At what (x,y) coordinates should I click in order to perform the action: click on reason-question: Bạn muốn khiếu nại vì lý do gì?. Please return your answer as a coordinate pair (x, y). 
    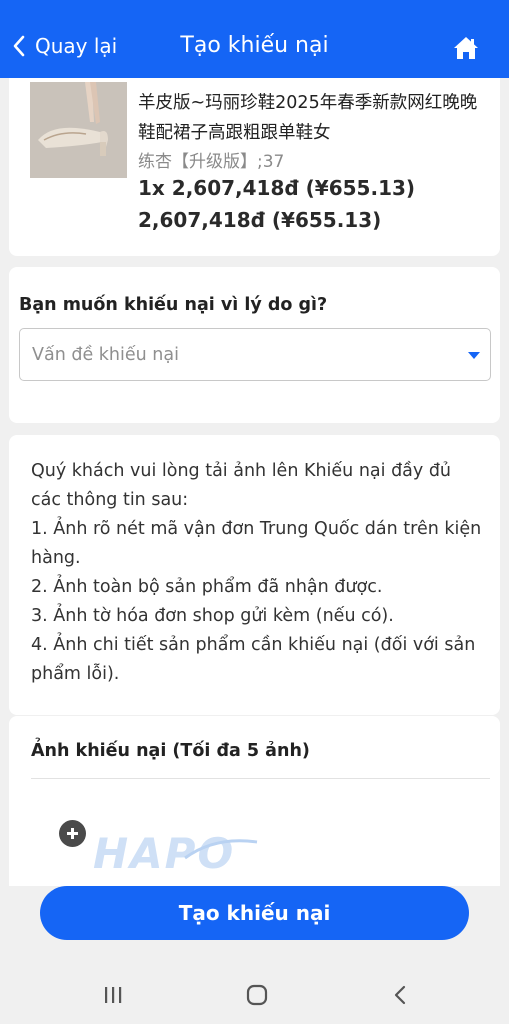
    Looking at the image, I should click on (173, 305).